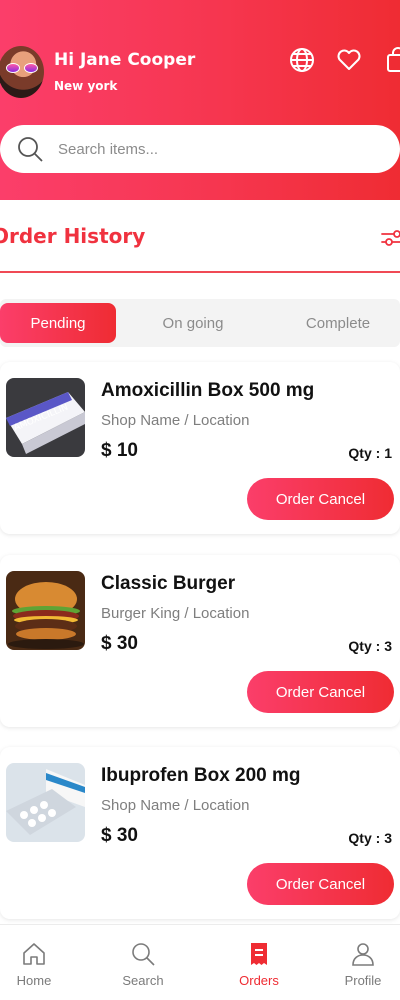 The height and width of the screenshot is (1000, 400). What do you see at coordinates (200, 272) in the screenshot?
I see `section-divider` at bounding box center [200, 272].